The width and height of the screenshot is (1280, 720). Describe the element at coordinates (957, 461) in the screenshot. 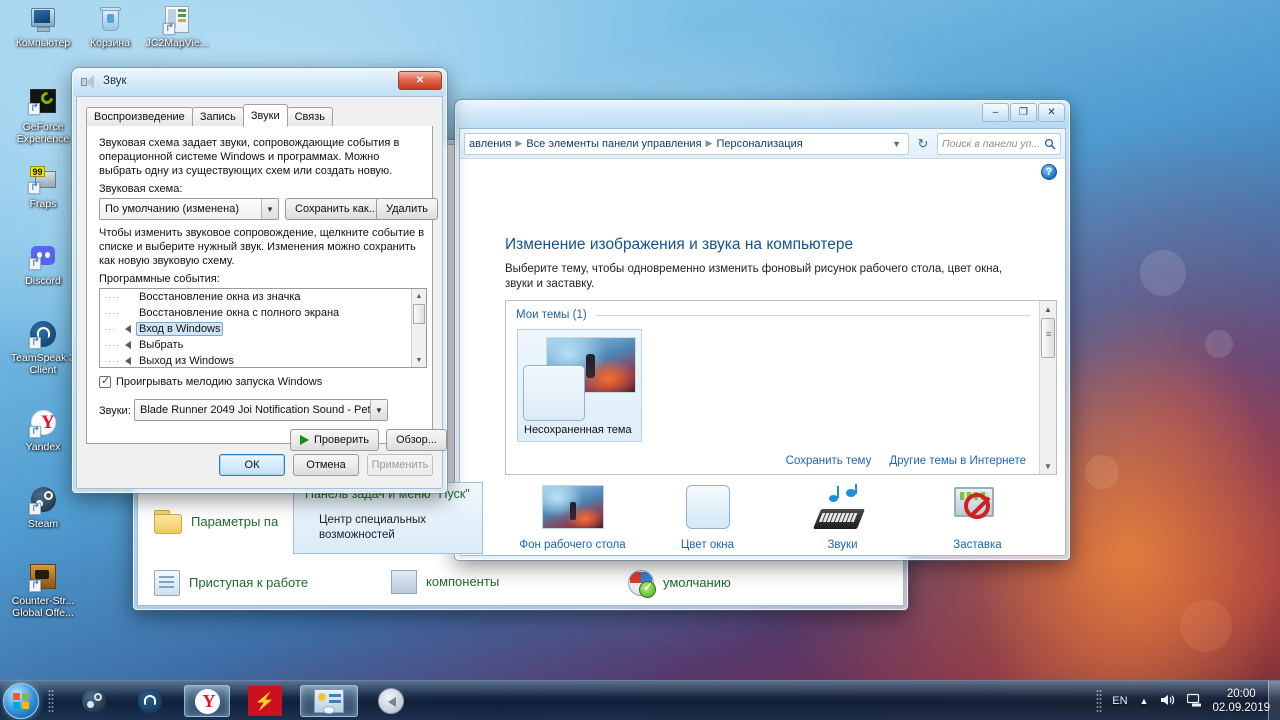

I see `more-themes-online-link: Другие темы в Интернете` at that location.